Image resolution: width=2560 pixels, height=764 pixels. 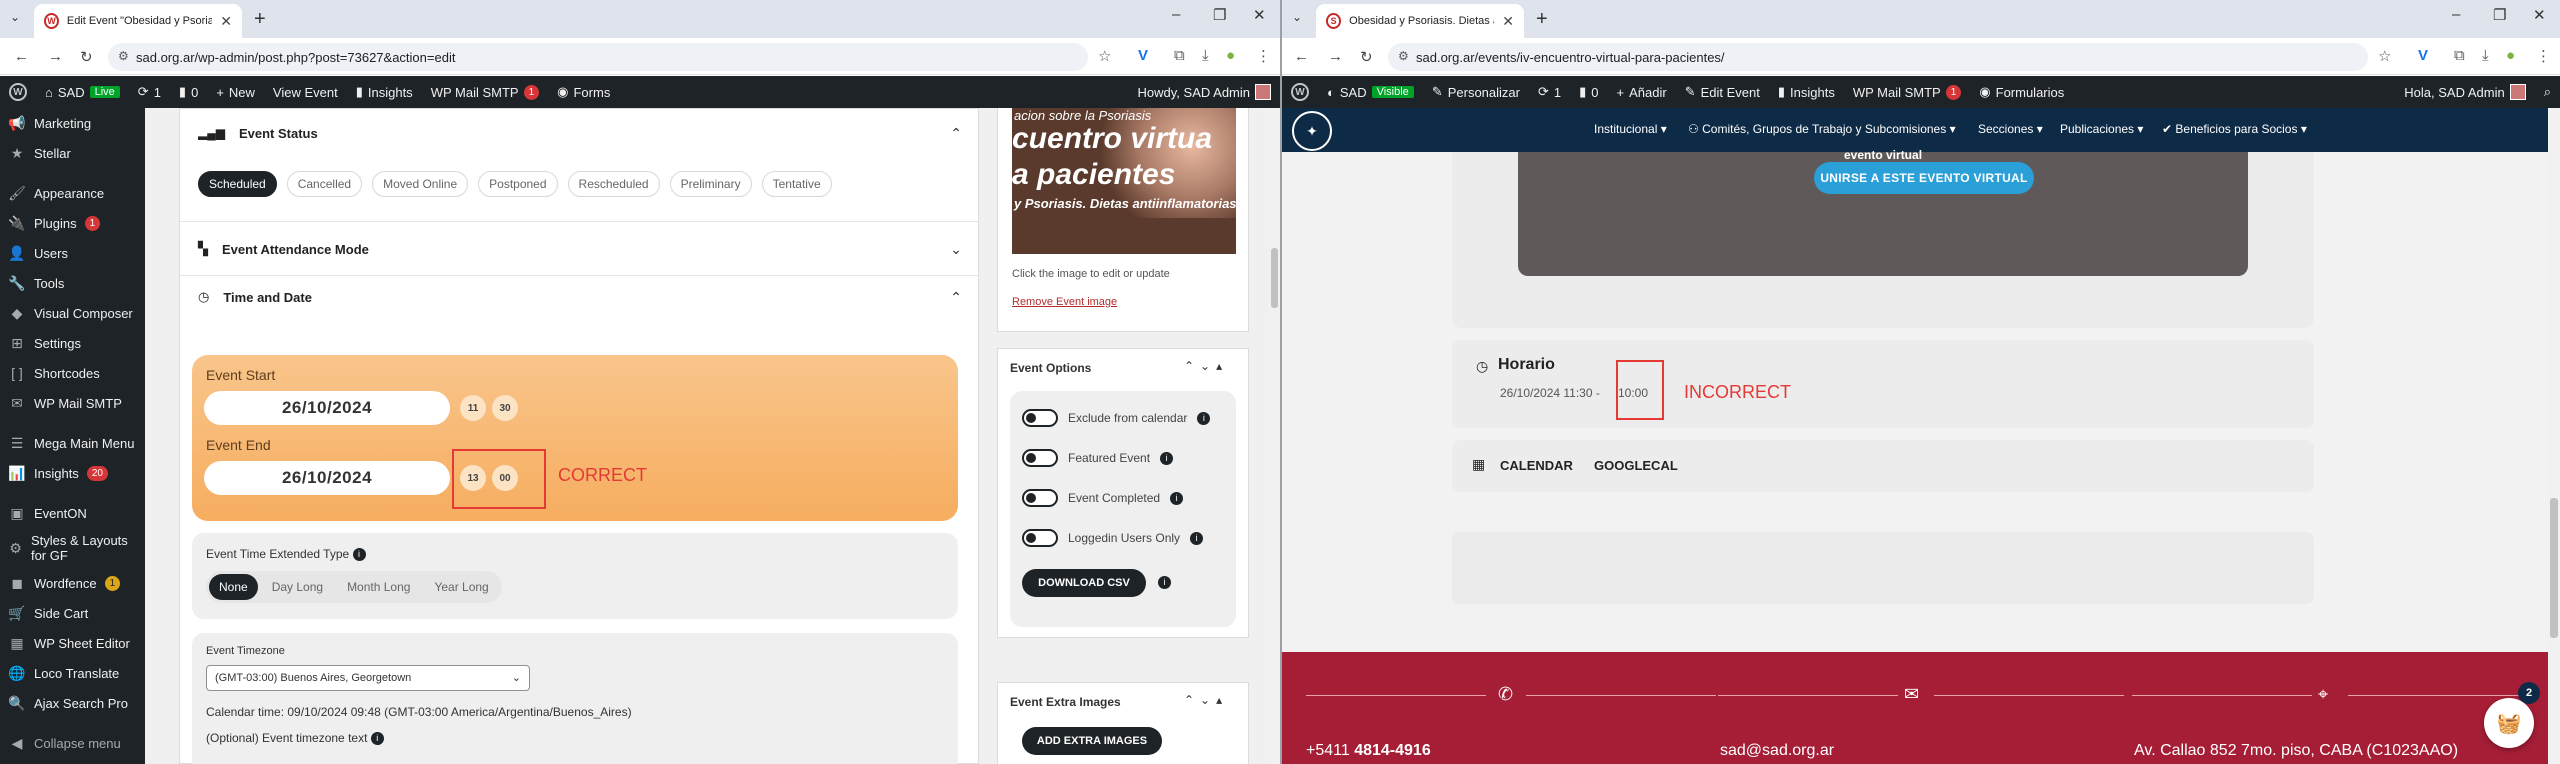 I want to click on cart-button: 🧺, so click(x=2509, y=723).